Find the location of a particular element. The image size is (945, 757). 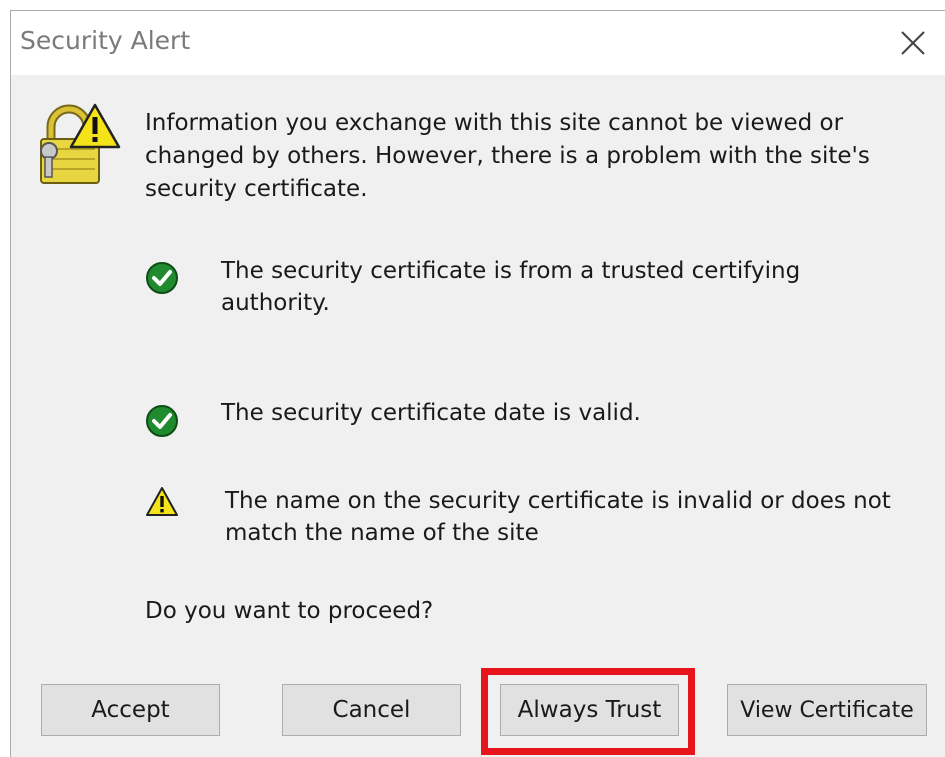

view-certificate-button: View Certificate is located at coordinates (827, 710).